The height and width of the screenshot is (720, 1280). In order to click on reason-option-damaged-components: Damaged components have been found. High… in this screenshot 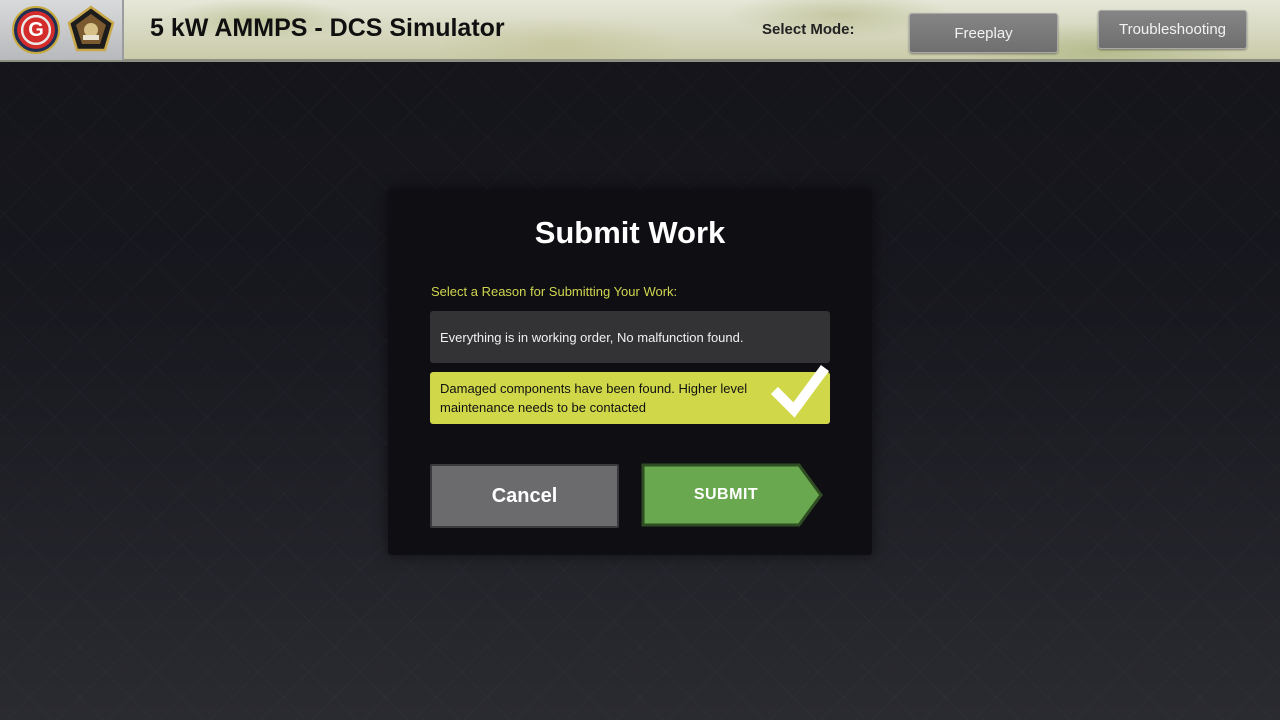, I will do `click(630, 394)`.